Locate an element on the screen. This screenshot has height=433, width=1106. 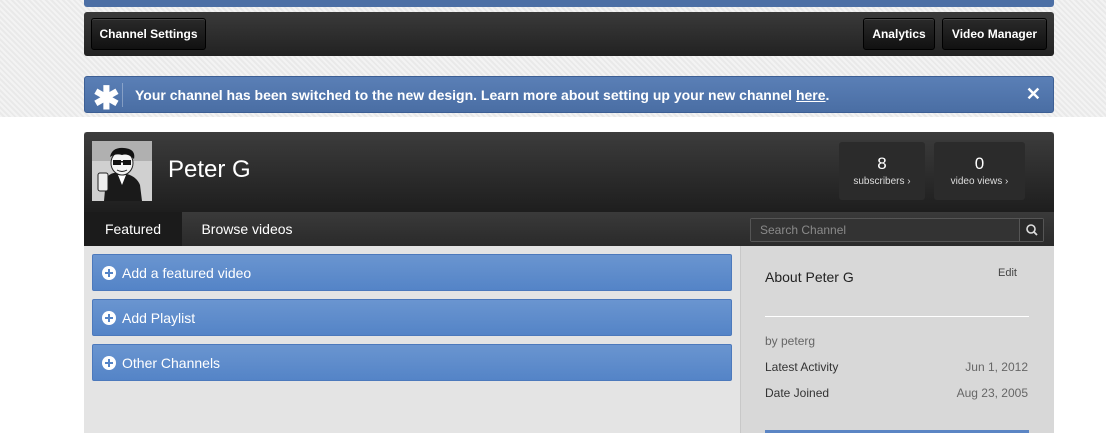
latest-activity-label: Latest Activity is located at coordinates (802, 367).